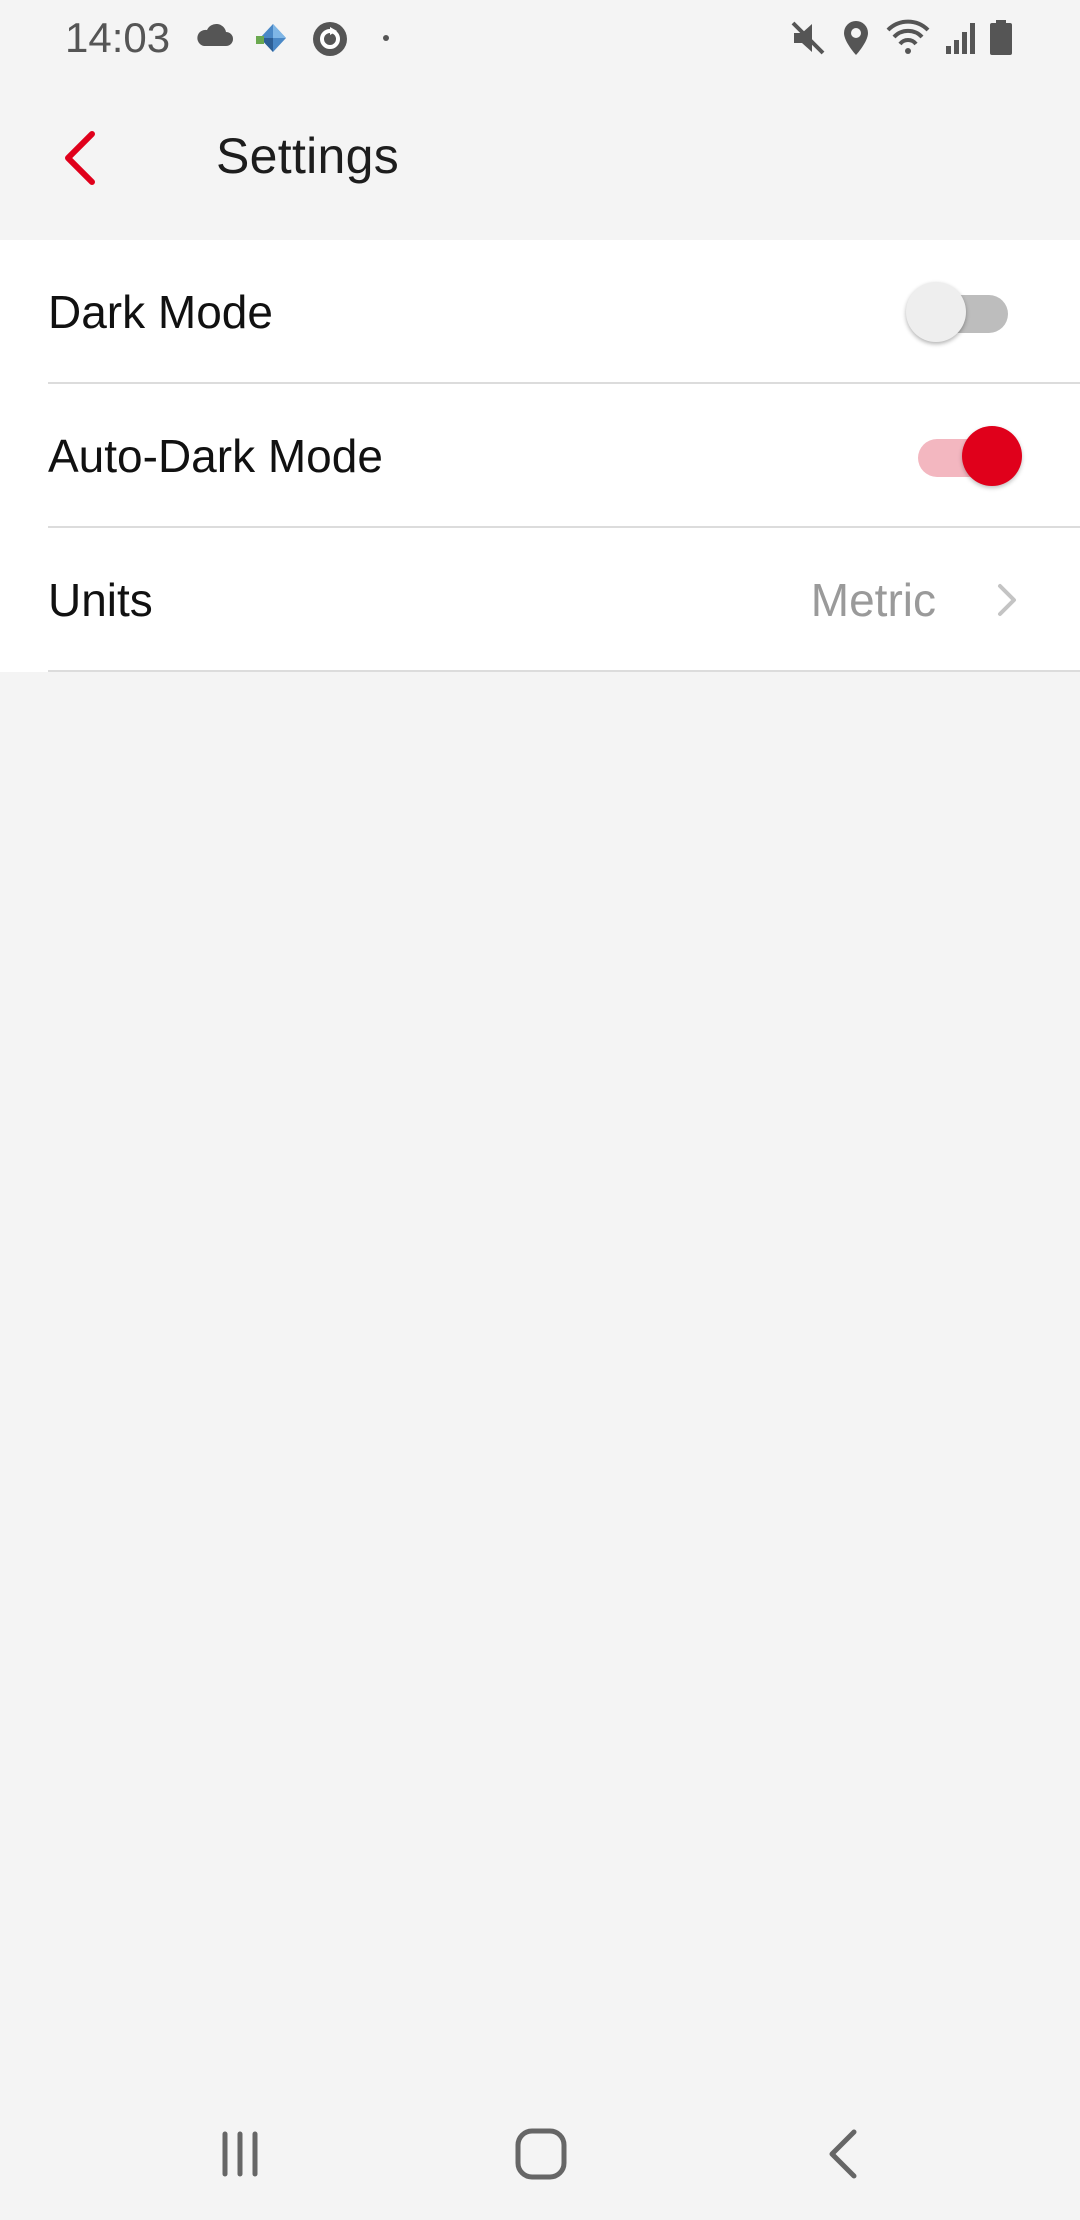  I want to click on app-notification-icon, so click(272, 38).